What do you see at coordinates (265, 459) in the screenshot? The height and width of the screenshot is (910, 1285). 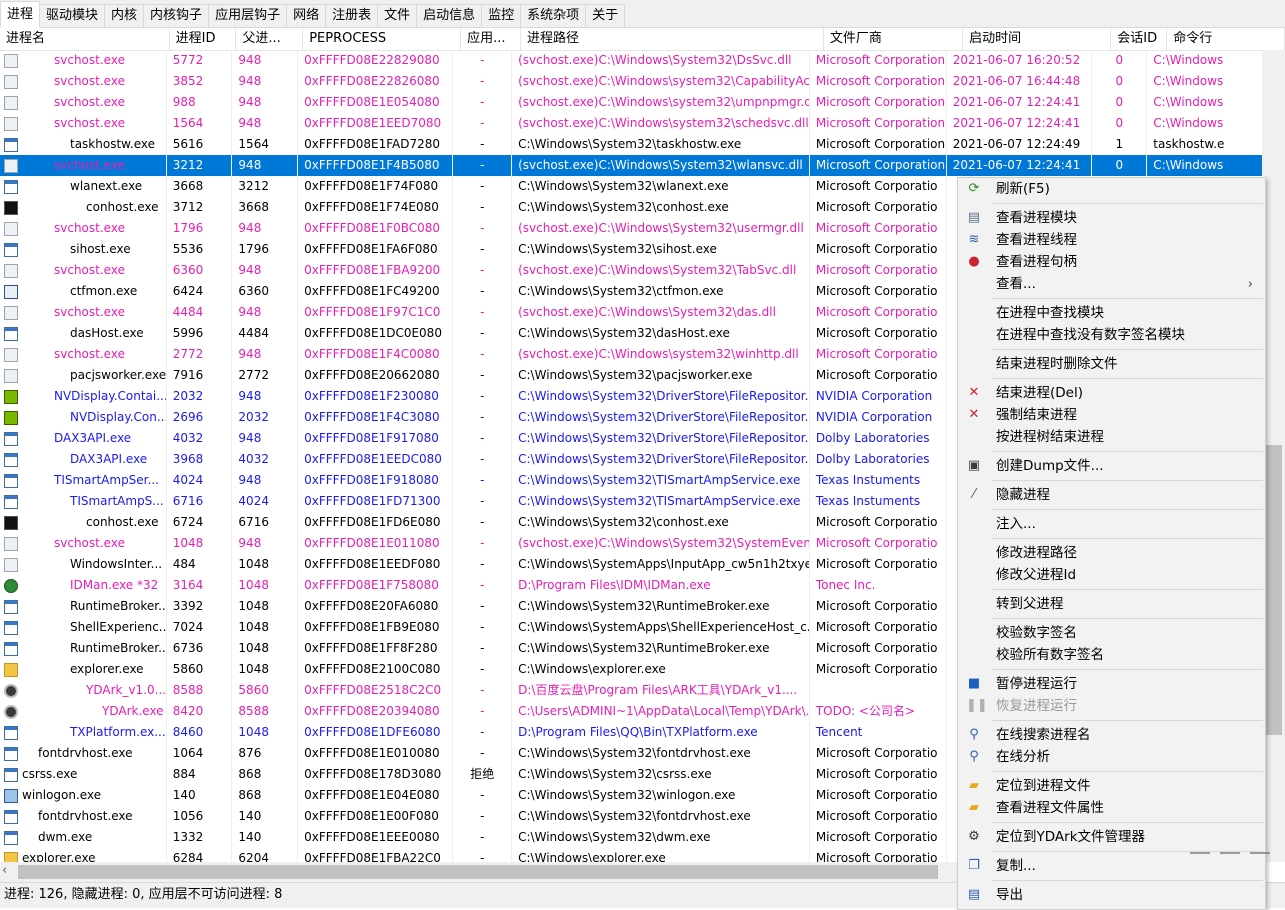 I see `cell-ppid: 4032` at bounding box center [265, 459].